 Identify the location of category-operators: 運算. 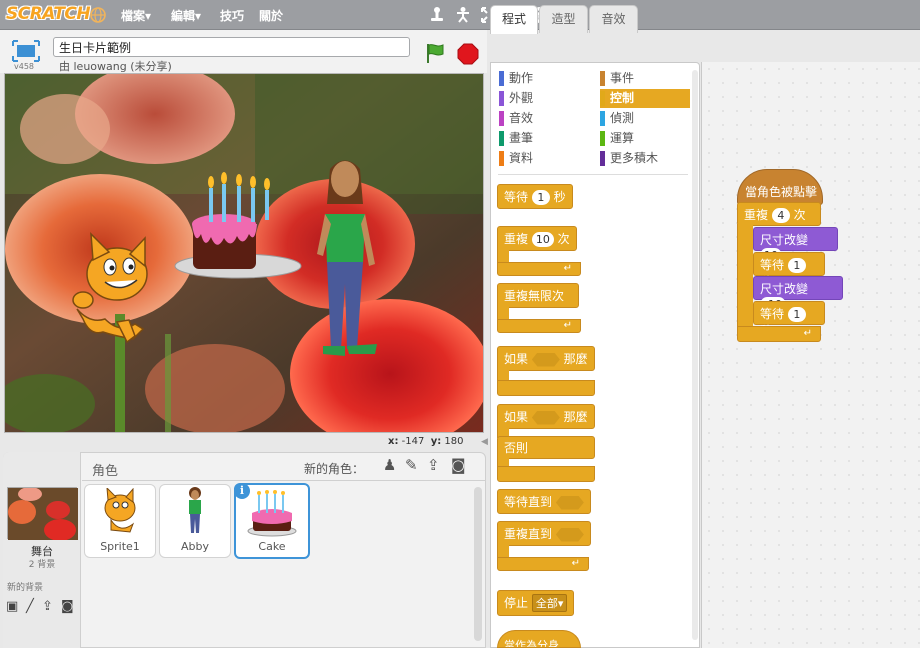
(645, 138).